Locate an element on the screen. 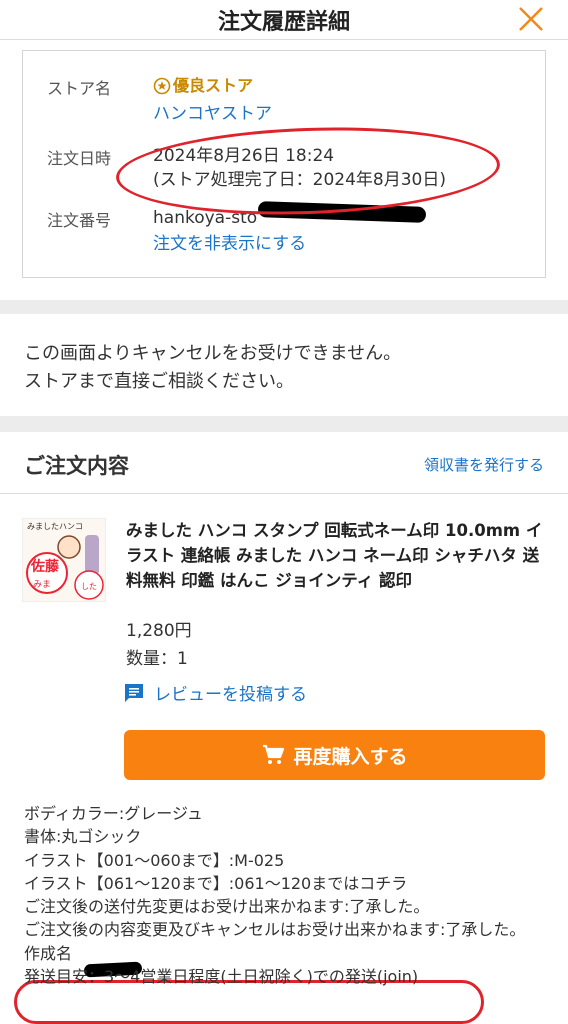  quantity-label: 数量 is located at coordinates (143, 659).